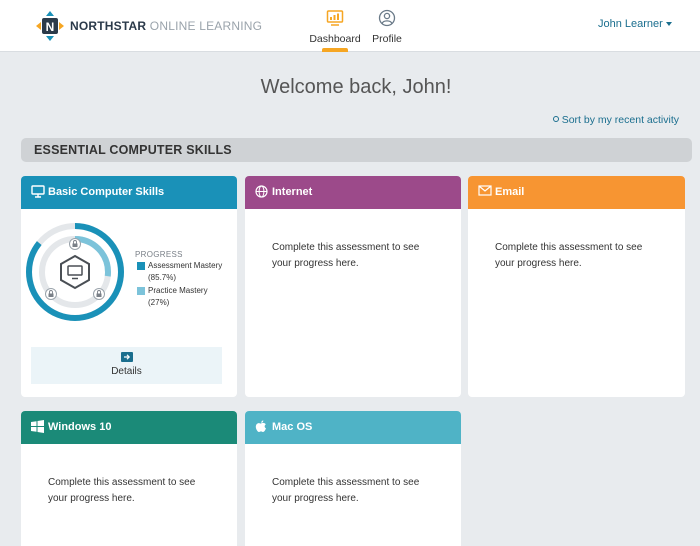 The width and height of the screenshot is (700, 546). Describe the element at coordinates (353, 192) in the screenshot. I see `card-header: Internet` at that location.